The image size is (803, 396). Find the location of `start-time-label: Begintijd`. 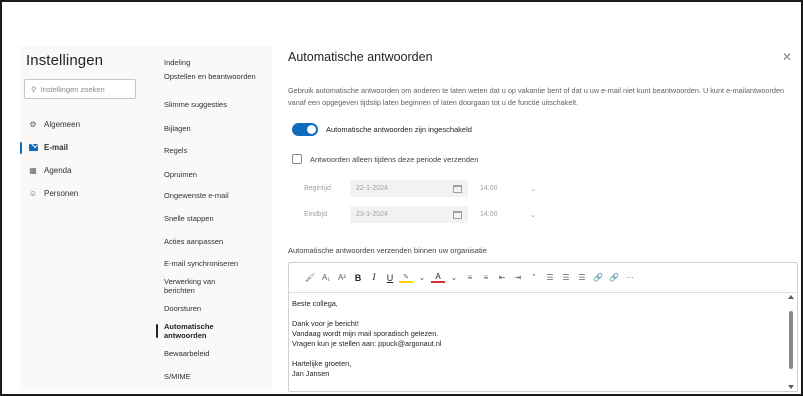

start-time-label: Begintijd is located at coordinates (317, 188).